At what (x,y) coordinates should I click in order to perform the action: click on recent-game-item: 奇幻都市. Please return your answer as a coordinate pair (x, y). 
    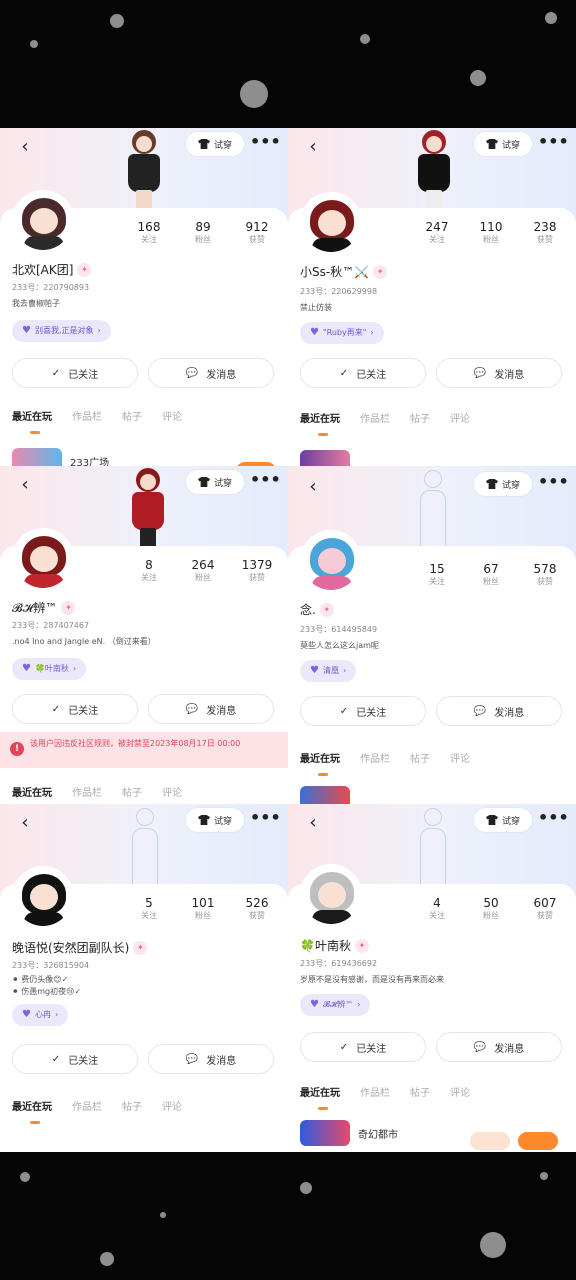
    Looking at the image, I should click on (349, 1133).